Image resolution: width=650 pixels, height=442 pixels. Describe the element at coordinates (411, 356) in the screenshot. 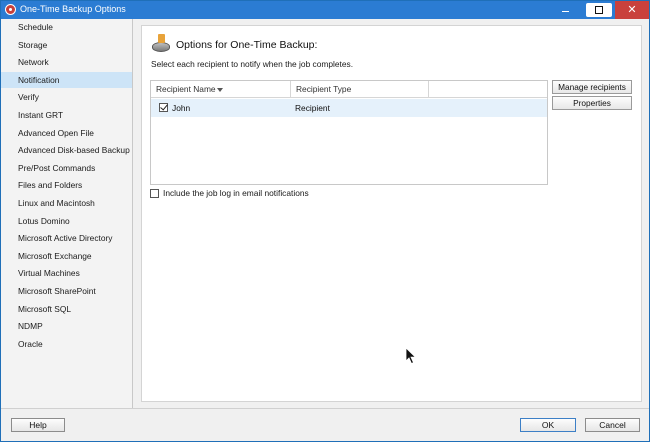

I see `mouse-cursor-icon` at that location.